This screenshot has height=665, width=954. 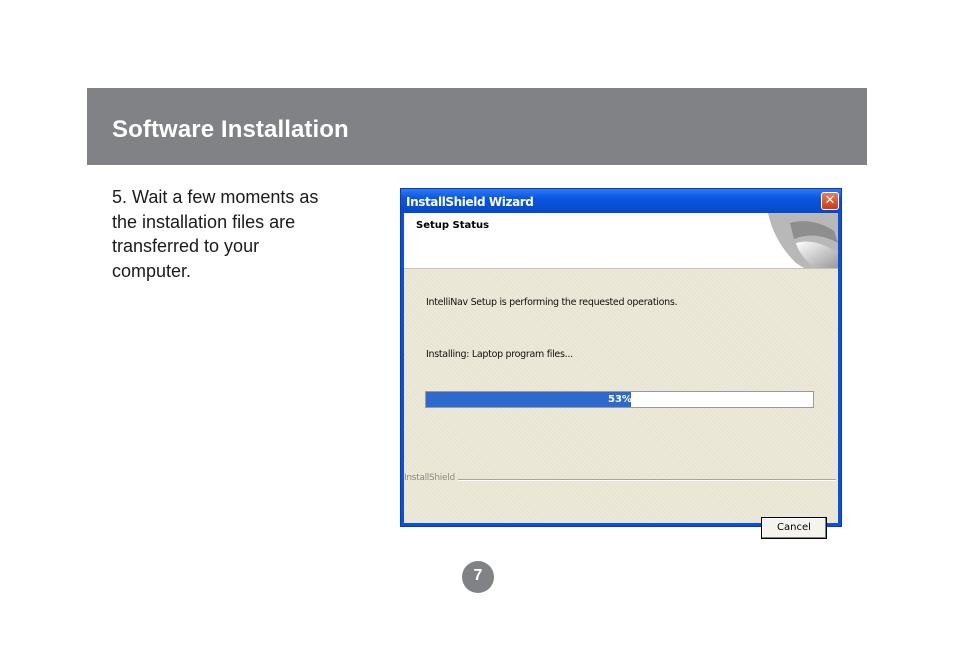 What do you see at coordinates (230, 129) in the screenshot?
I see `page-title: Software Installation` at bounding box center [230, 129].